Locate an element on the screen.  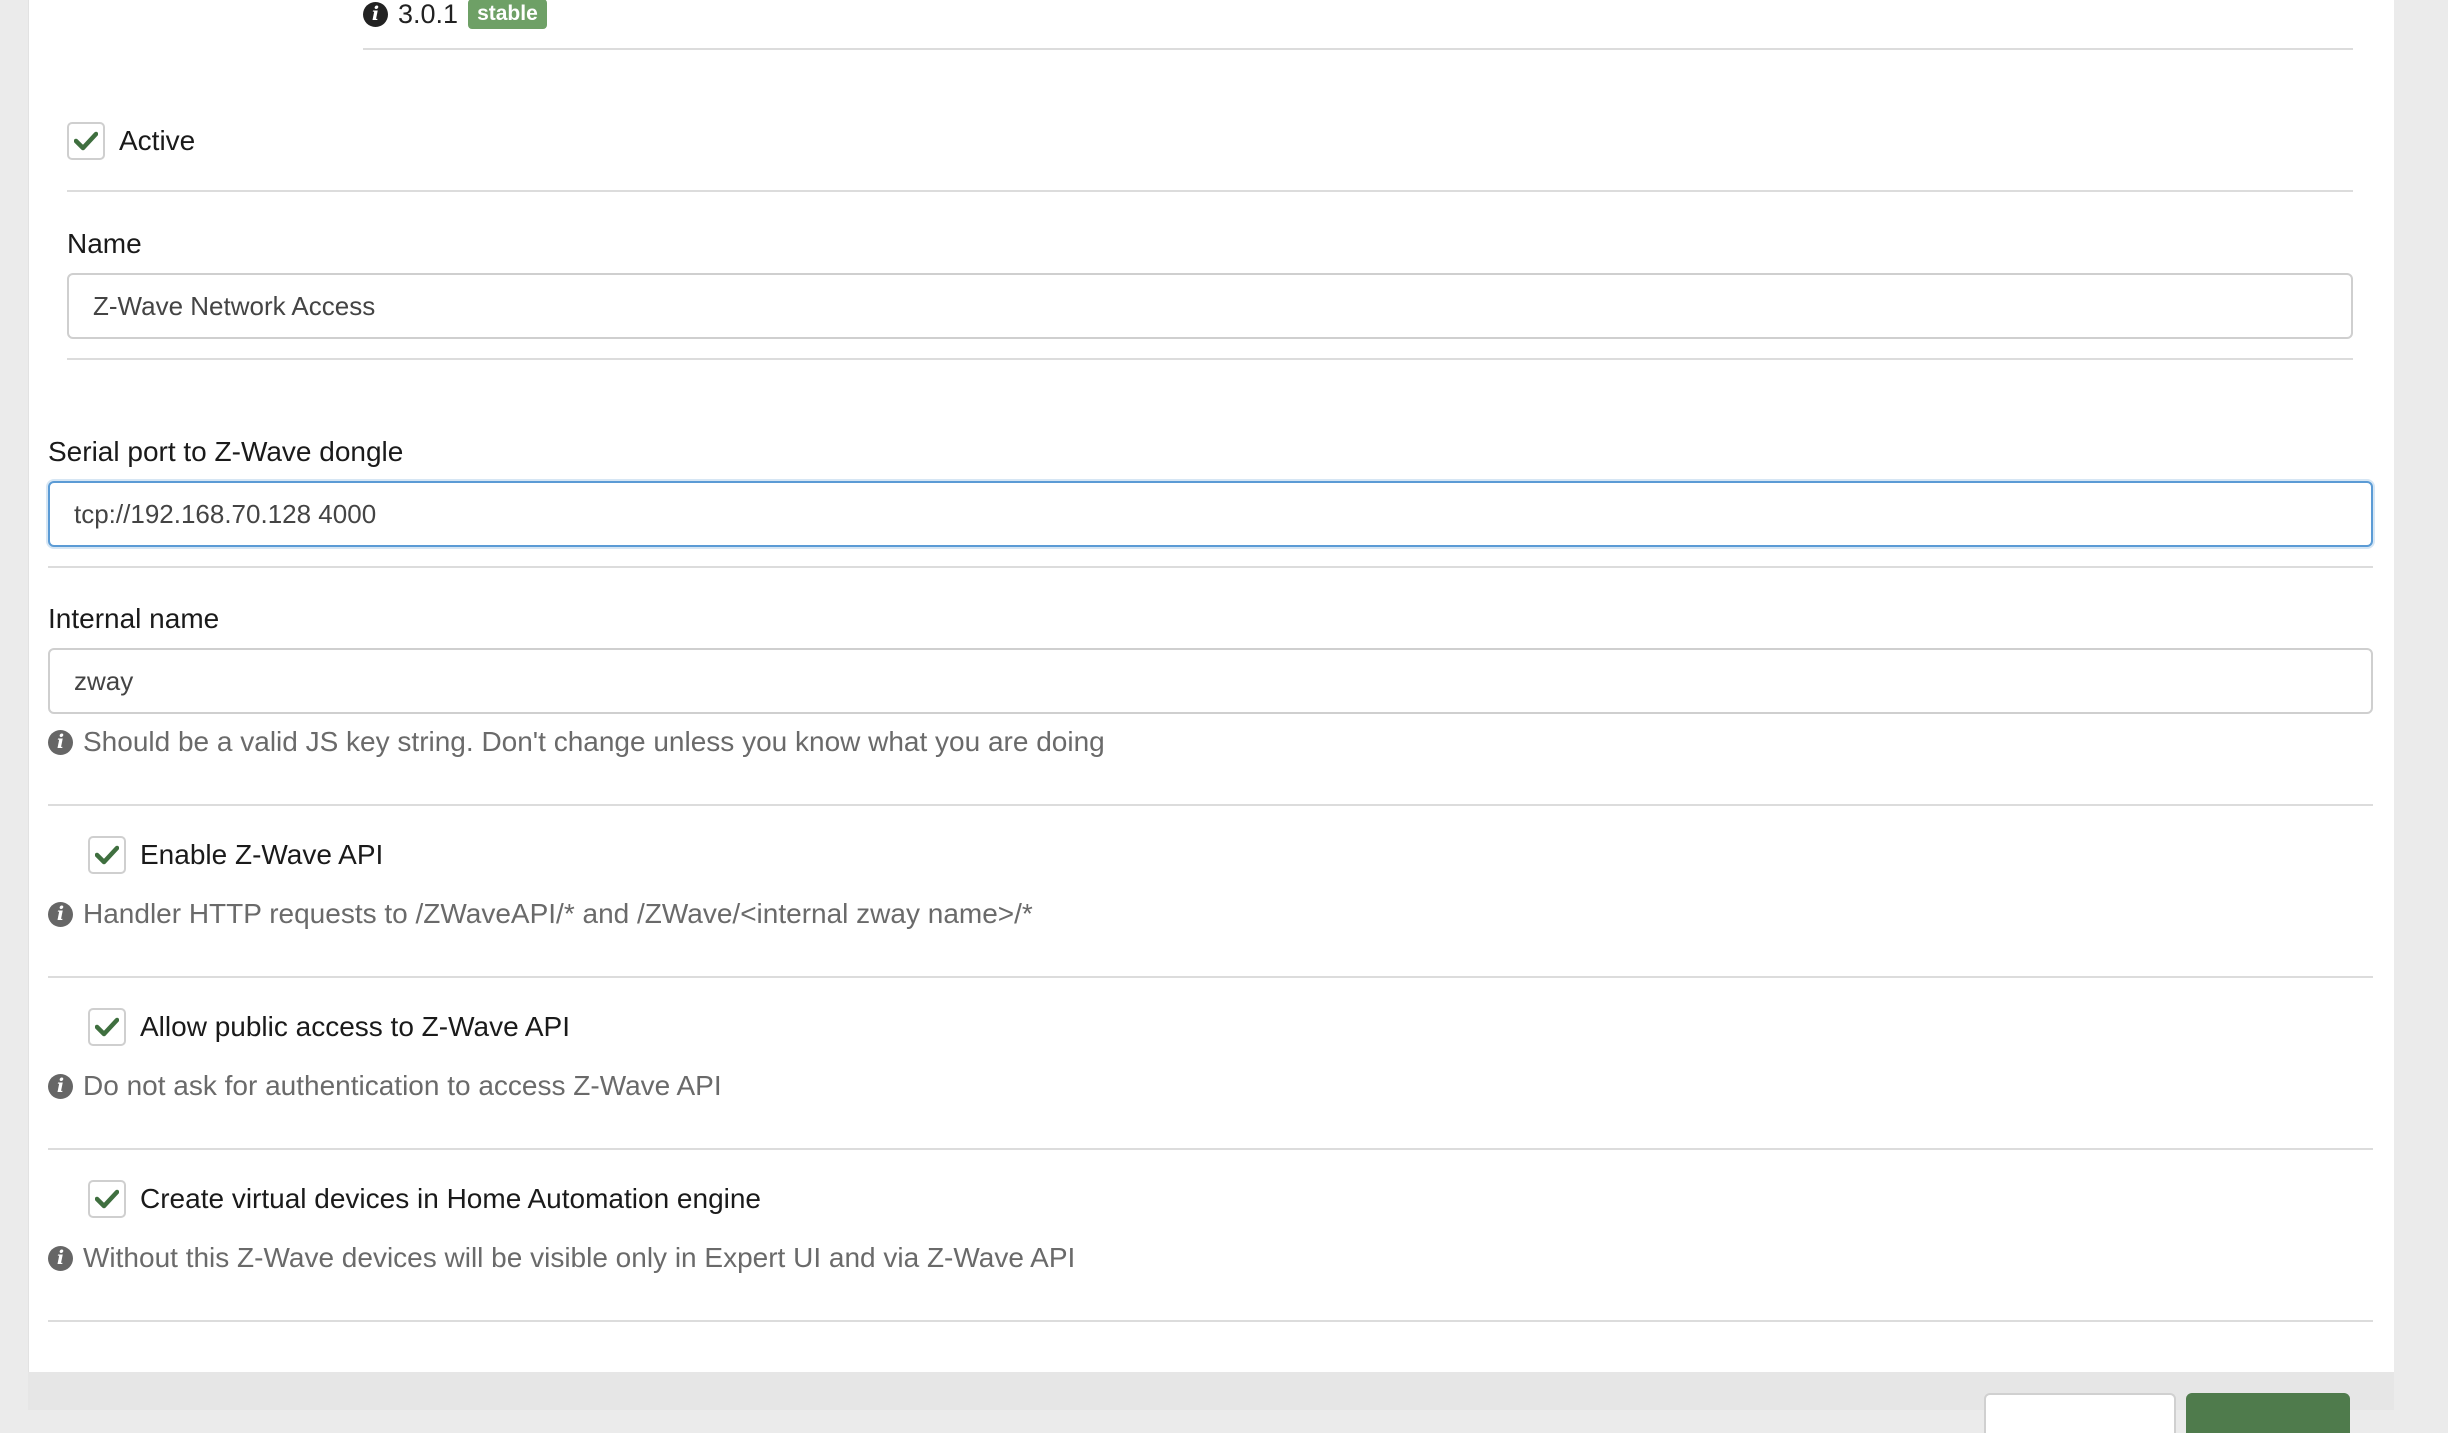
enable-api-checkbox-row: Enable Z-Wave API is located at coordinates (235, 855).